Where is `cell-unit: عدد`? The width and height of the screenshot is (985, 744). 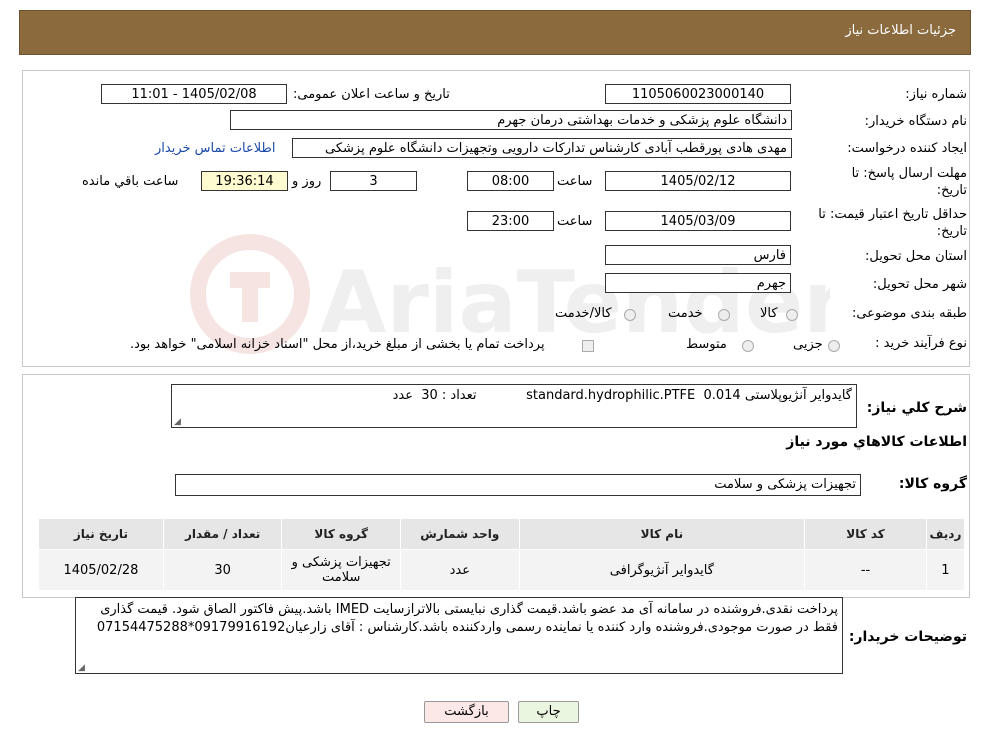 cell-unit: عدد is located at coordinates (459, 570).